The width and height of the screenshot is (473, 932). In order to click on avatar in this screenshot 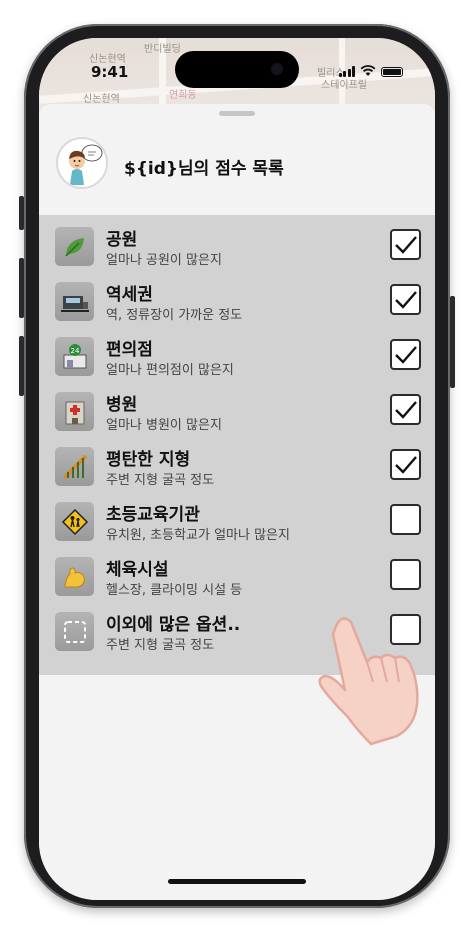, I will do `click(82, 163)`.